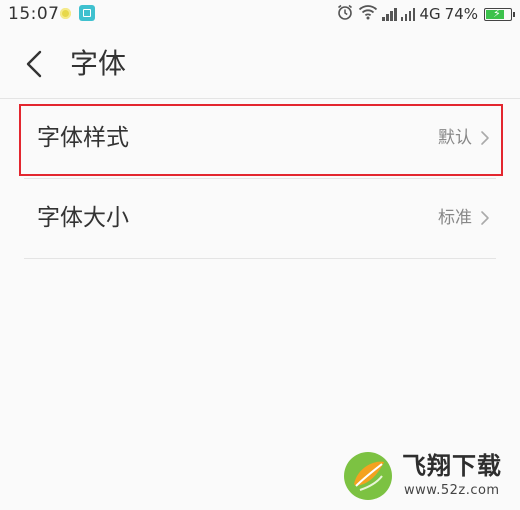 This screenshot has height=510, width=520. I want to click on setting-label: 字体样式, so click(83, 138).